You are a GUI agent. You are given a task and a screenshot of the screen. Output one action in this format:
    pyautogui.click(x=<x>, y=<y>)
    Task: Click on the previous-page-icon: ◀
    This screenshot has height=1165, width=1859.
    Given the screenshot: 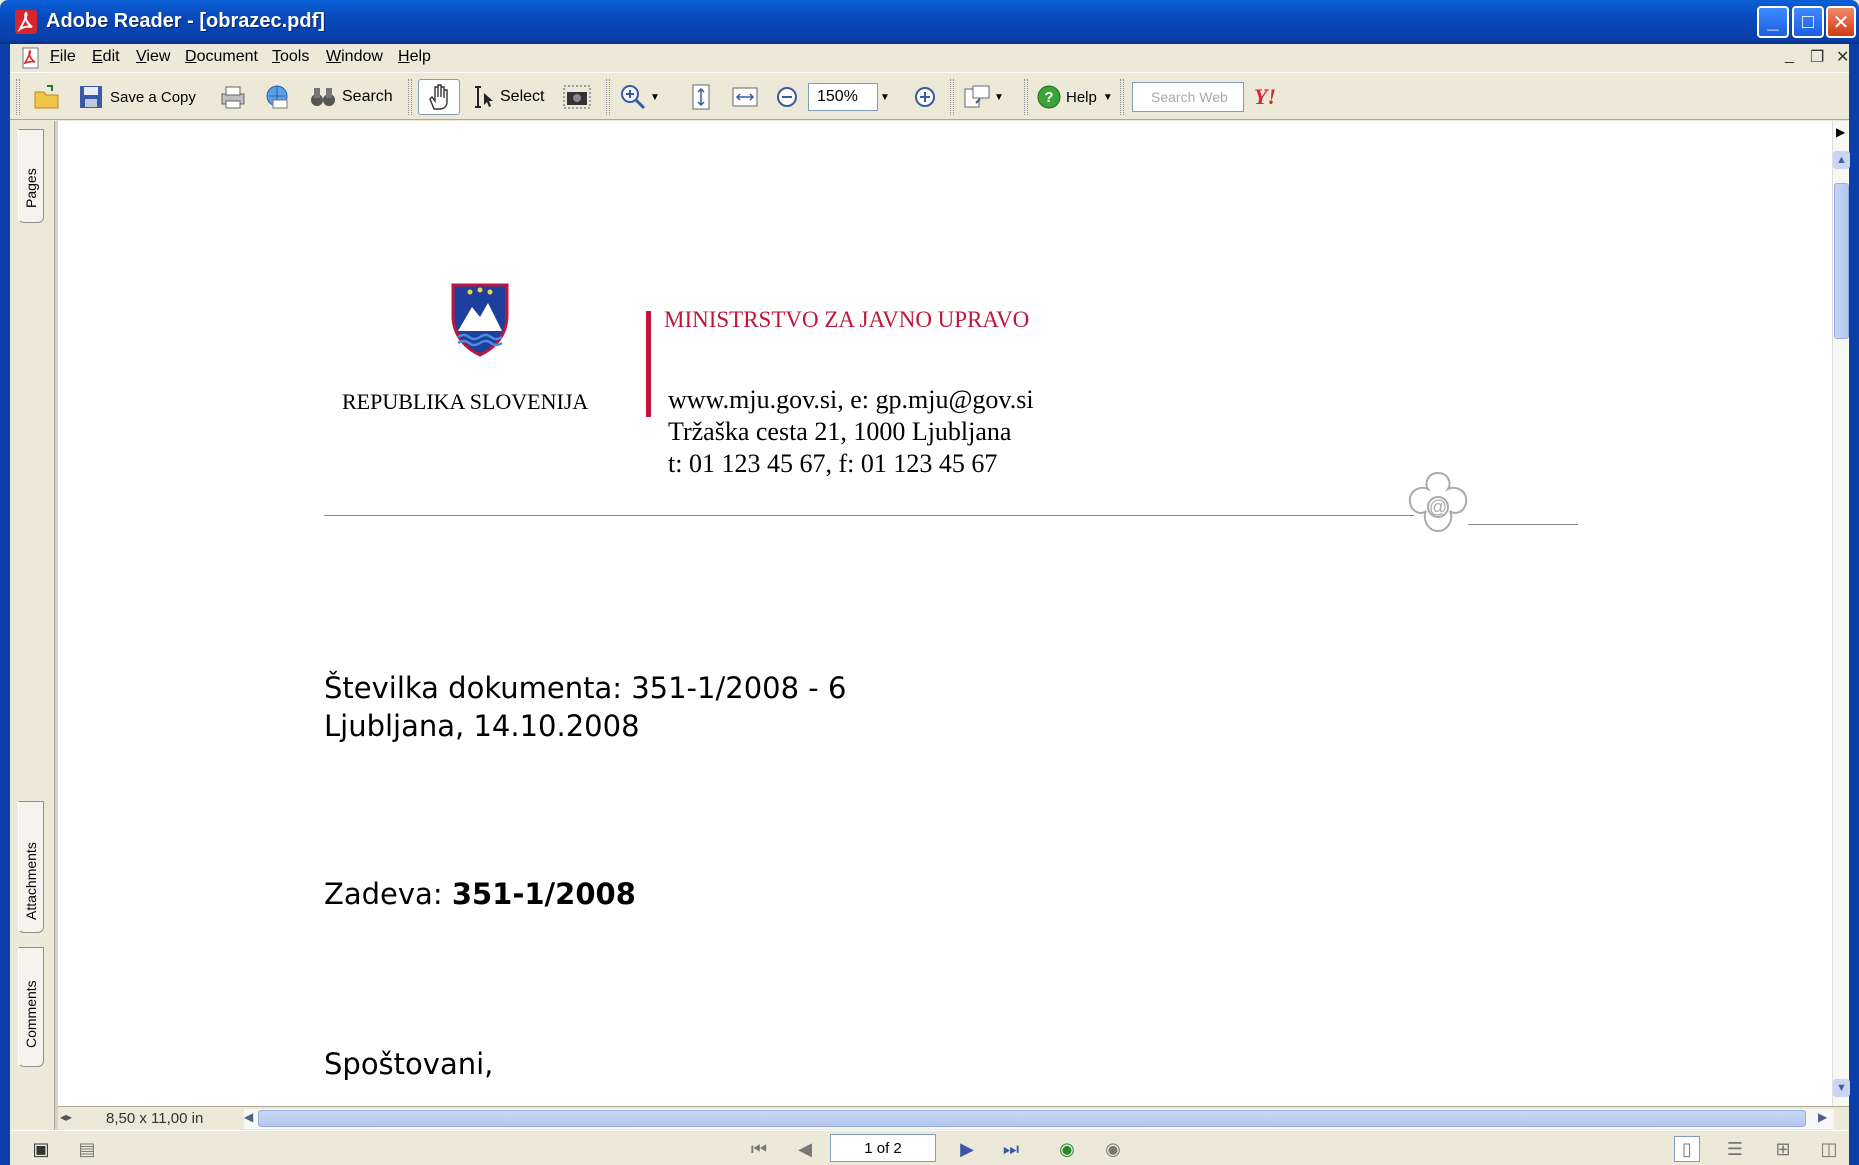 What is the action you would take?
    pyautogui.click(x=805, y=1149)
    